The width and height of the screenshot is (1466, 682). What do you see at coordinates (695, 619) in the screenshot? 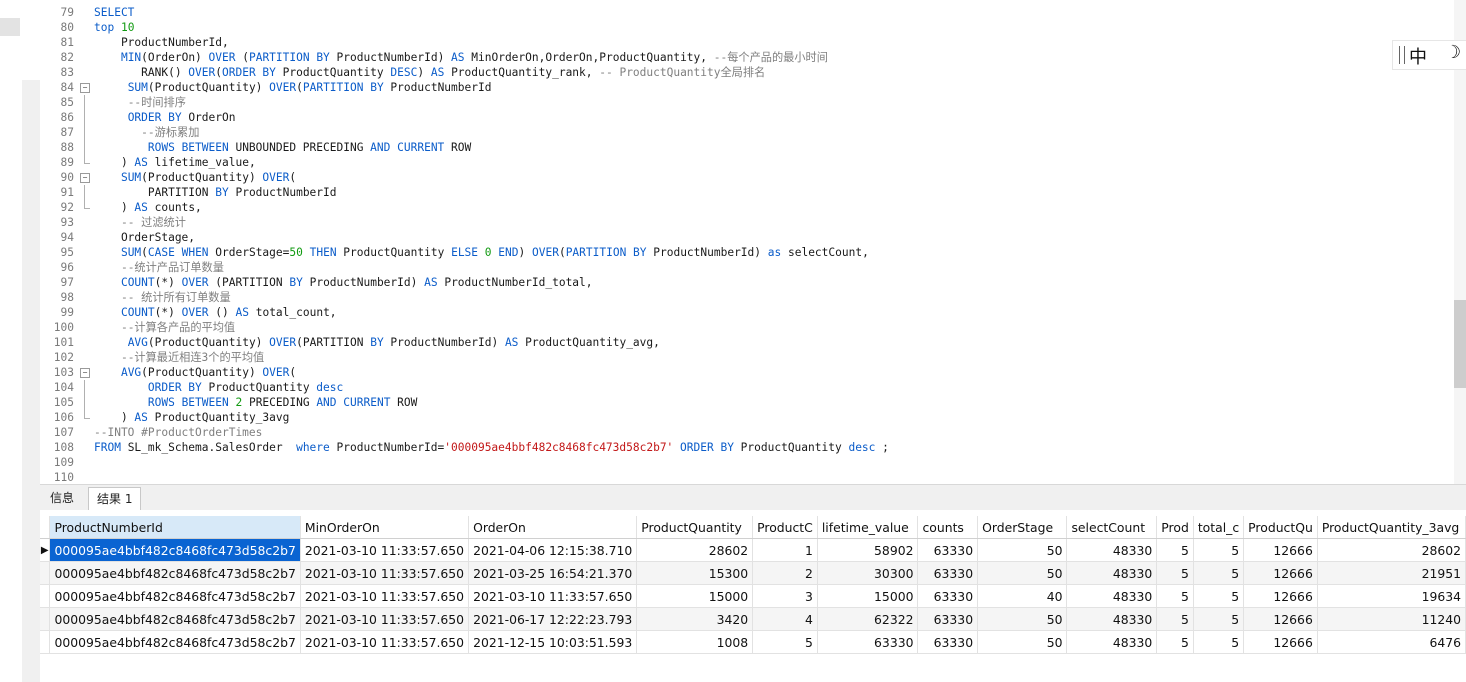
I see `table-cell: 3420` at bounding box center [695, 619].